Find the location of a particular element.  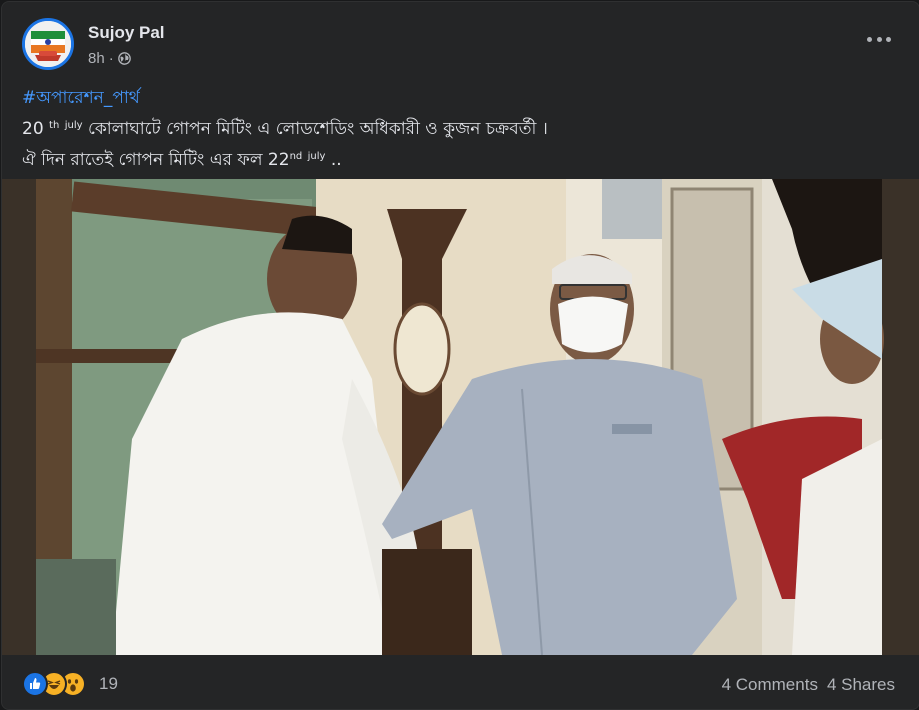

post-stats: 4 Comments 4 Shares is located at coordinates (808, 685).